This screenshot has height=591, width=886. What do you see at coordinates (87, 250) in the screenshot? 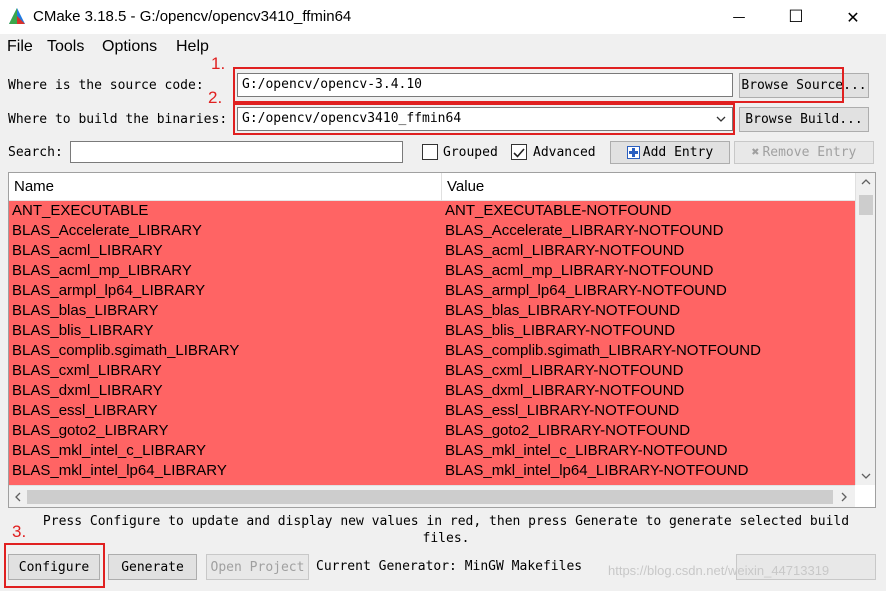
I see `cell-name: BLAS_acml_LIBRARY` at bounding box center [87, 250].